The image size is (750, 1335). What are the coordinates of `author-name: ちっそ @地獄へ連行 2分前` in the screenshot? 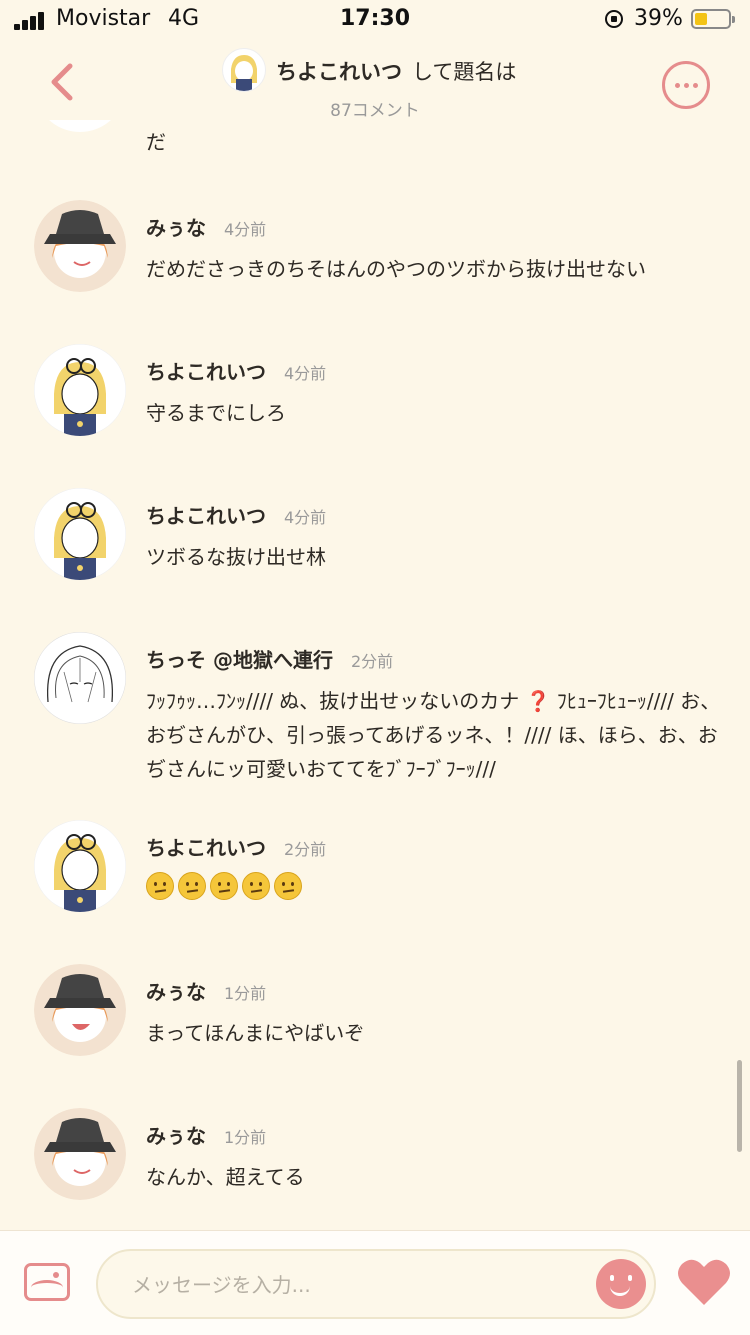 It's located at (269, 658).